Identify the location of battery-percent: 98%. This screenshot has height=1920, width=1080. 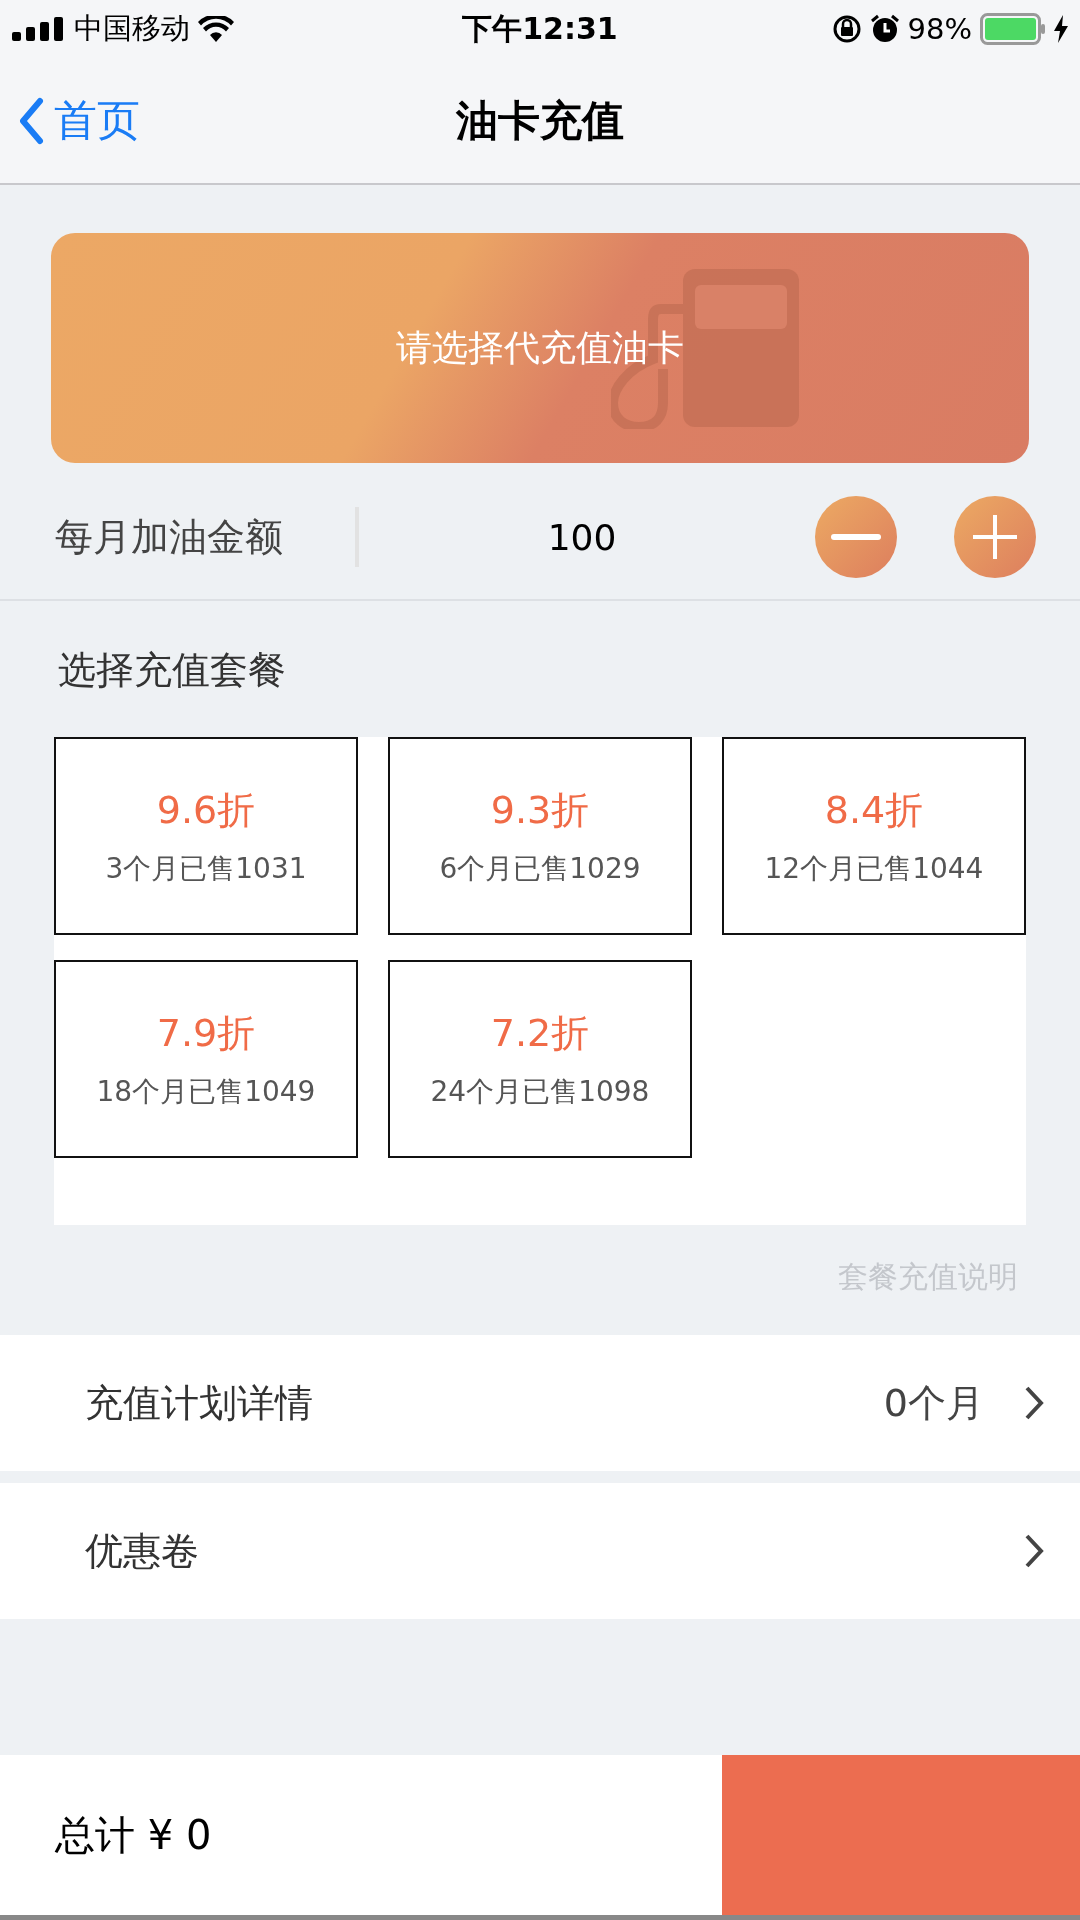
(939, 29).